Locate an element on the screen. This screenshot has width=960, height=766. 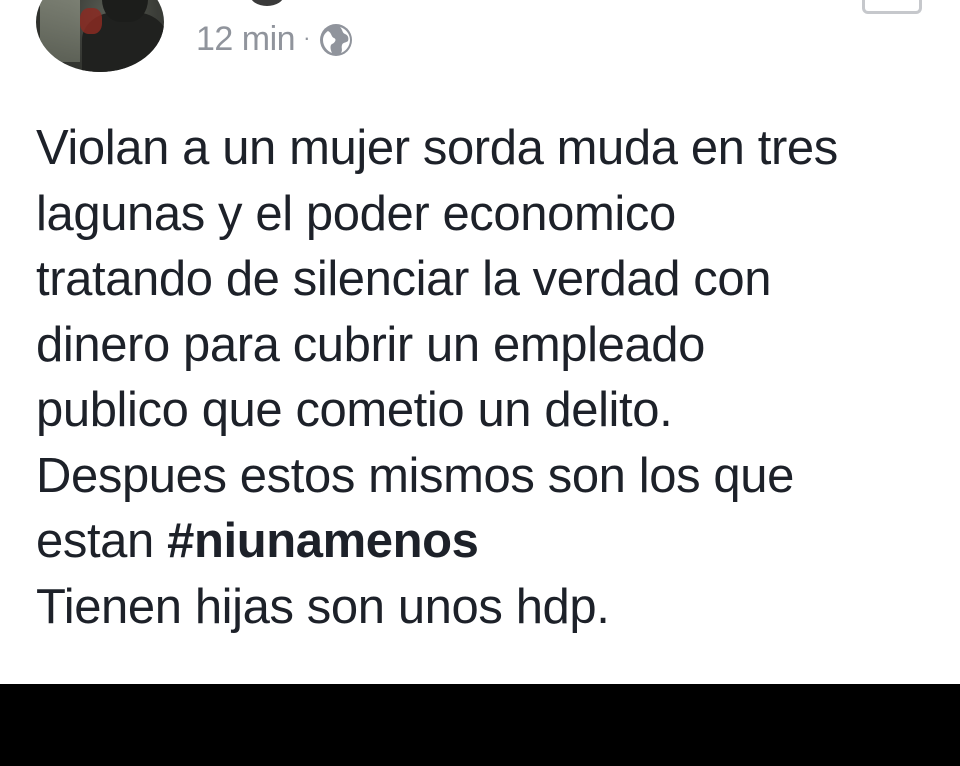
post-meta: 12 min · is located at coordinates (275, 39).